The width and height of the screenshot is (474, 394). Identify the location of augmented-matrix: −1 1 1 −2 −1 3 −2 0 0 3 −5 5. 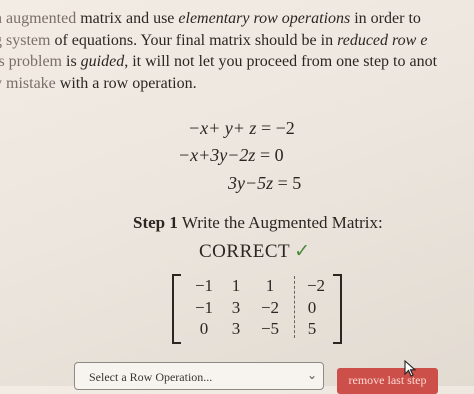
(257, 309).